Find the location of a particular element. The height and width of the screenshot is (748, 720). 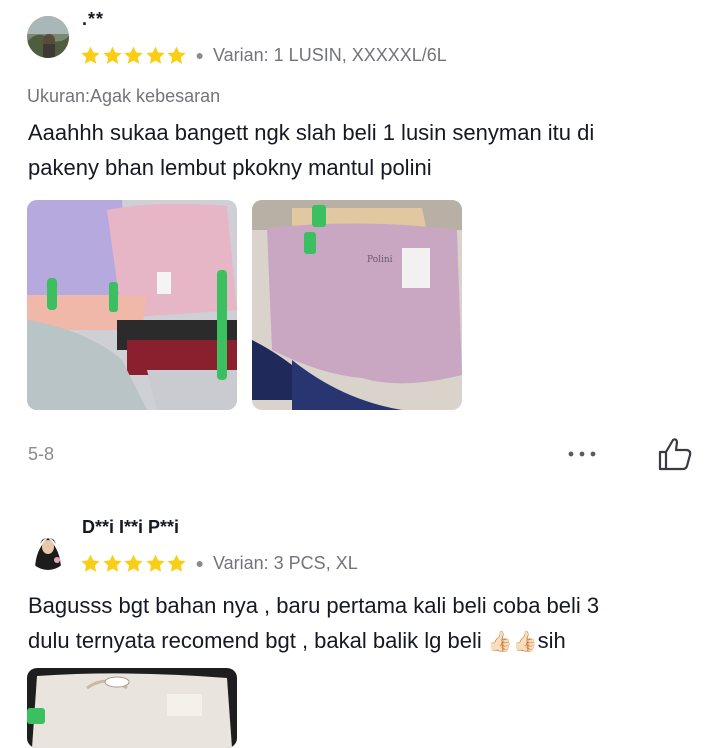

review-photo: Polini is located at coordinates (357, 305).